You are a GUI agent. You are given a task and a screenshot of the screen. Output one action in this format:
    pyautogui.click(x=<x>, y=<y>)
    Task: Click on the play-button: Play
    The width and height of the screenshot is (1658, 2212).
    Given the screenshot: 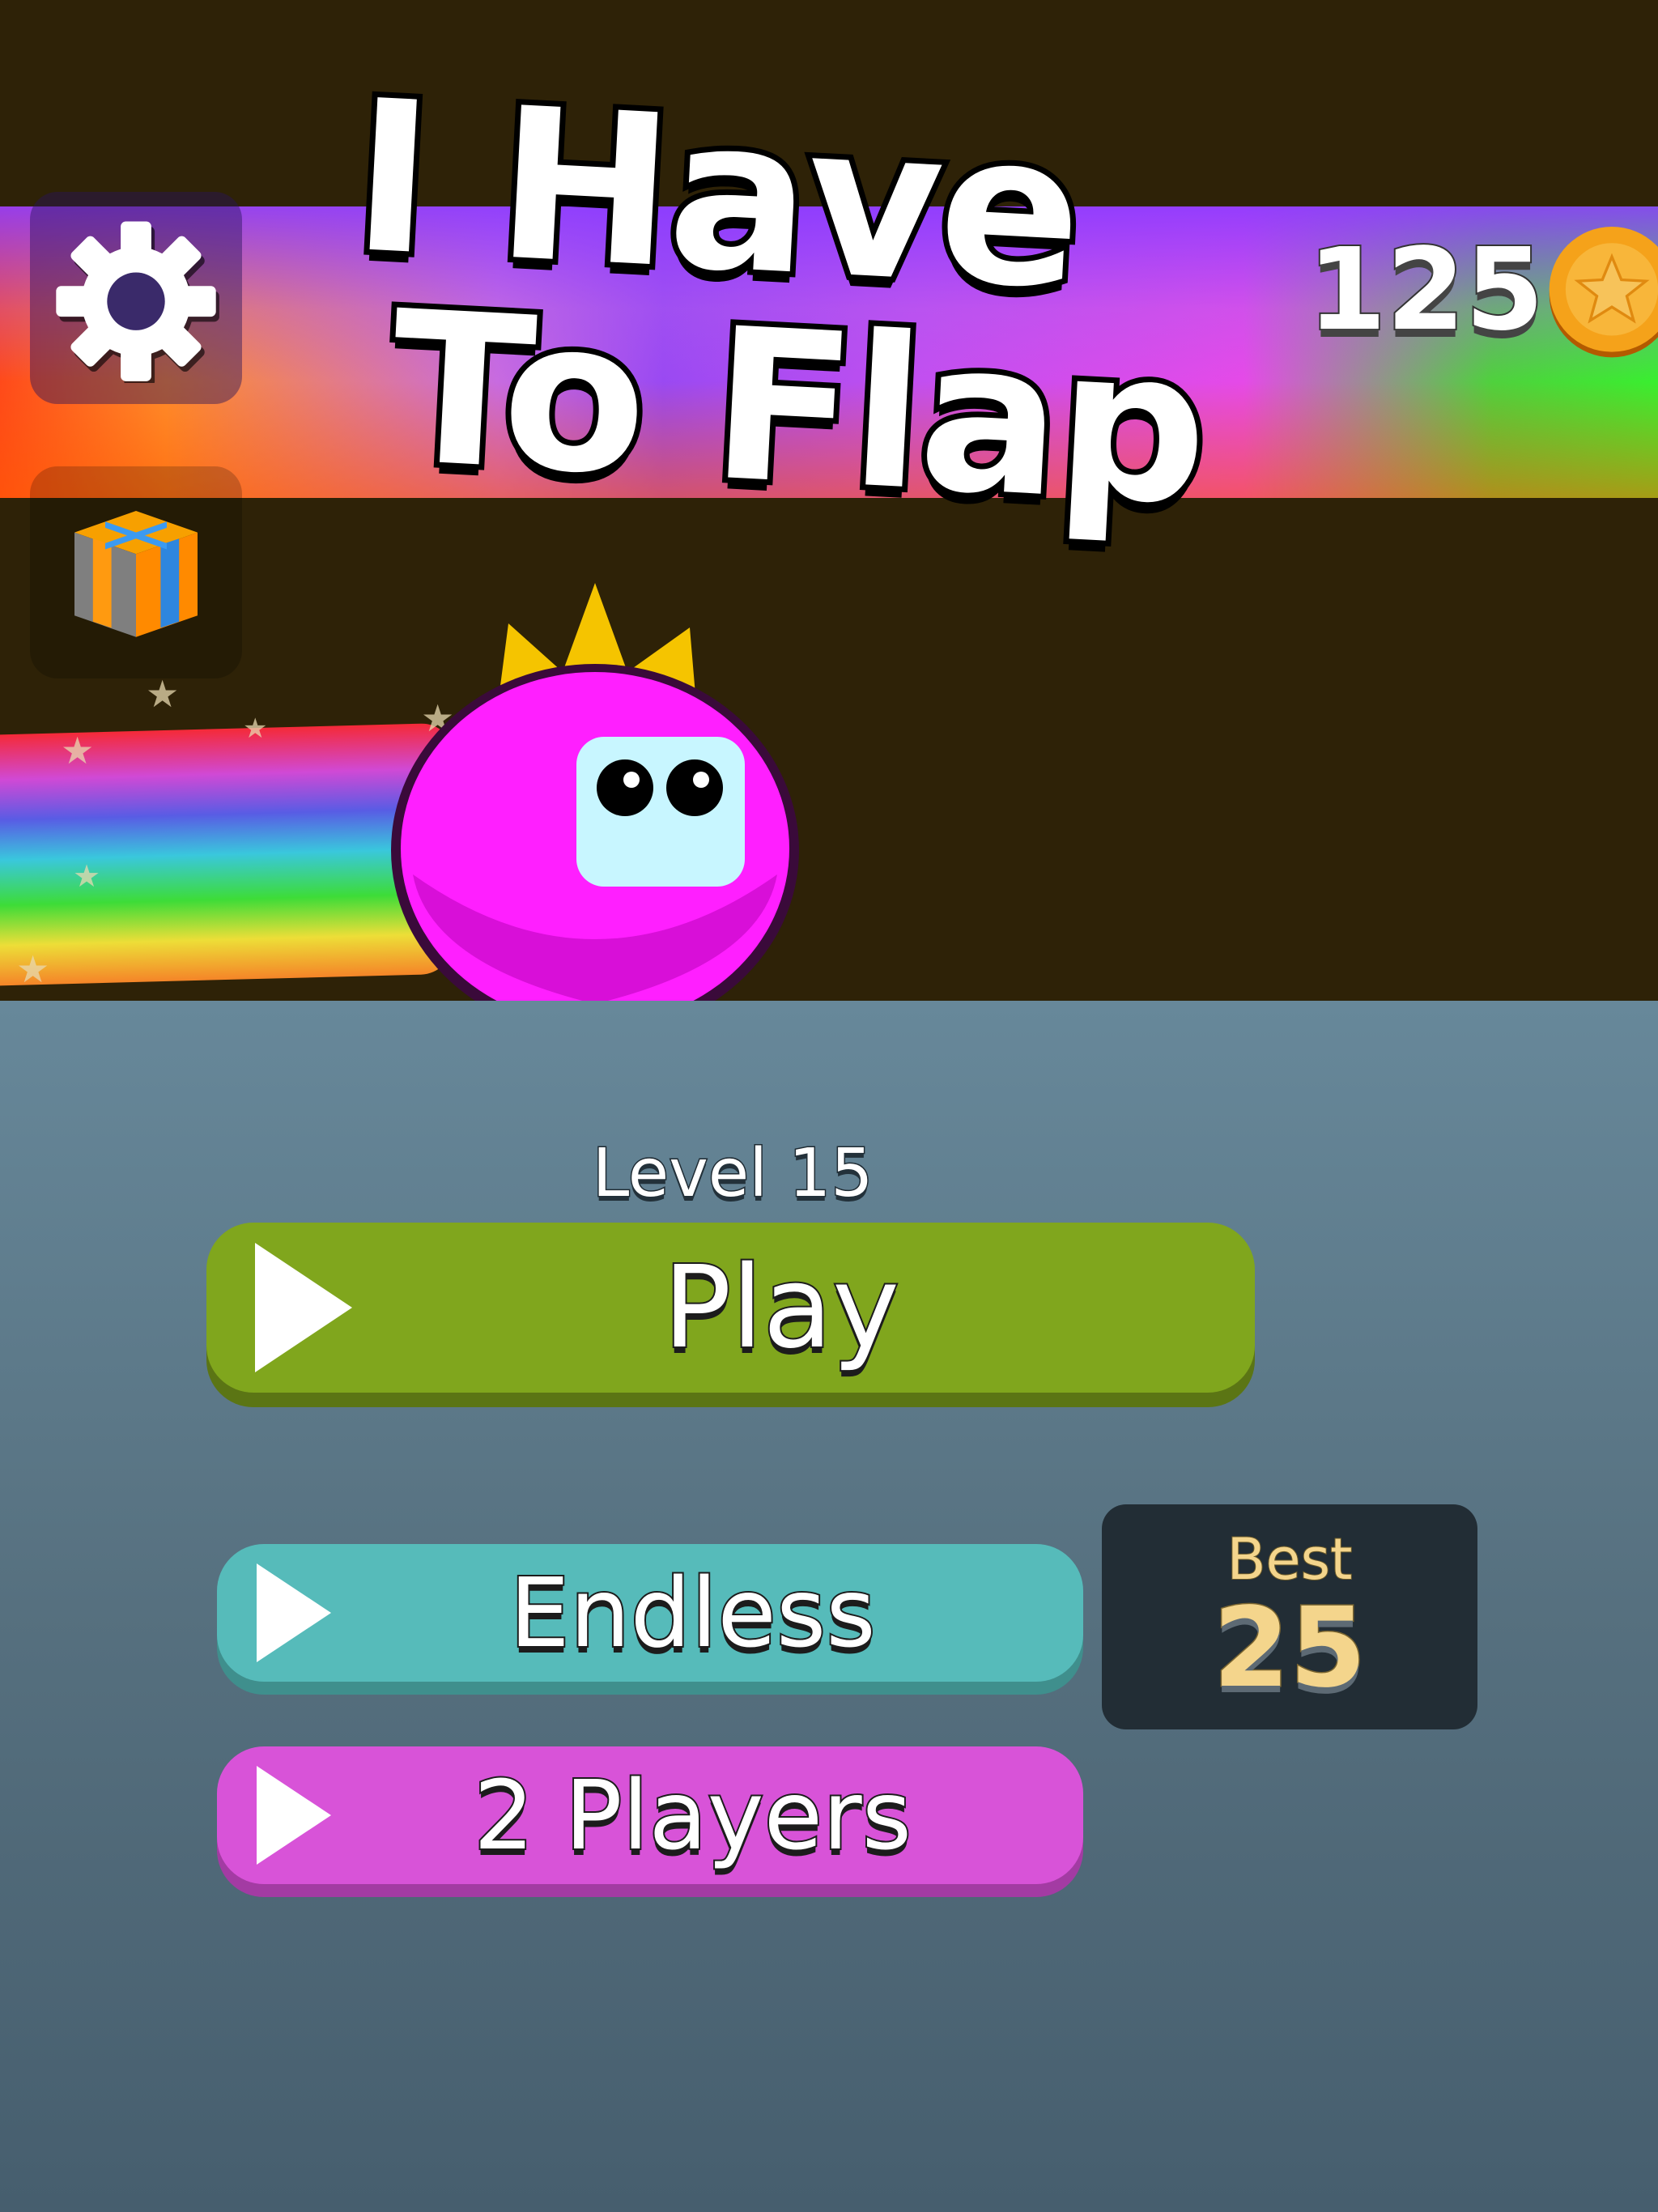 What is the action you would take?
    pyautogui.click(x=730, y=1308)
    